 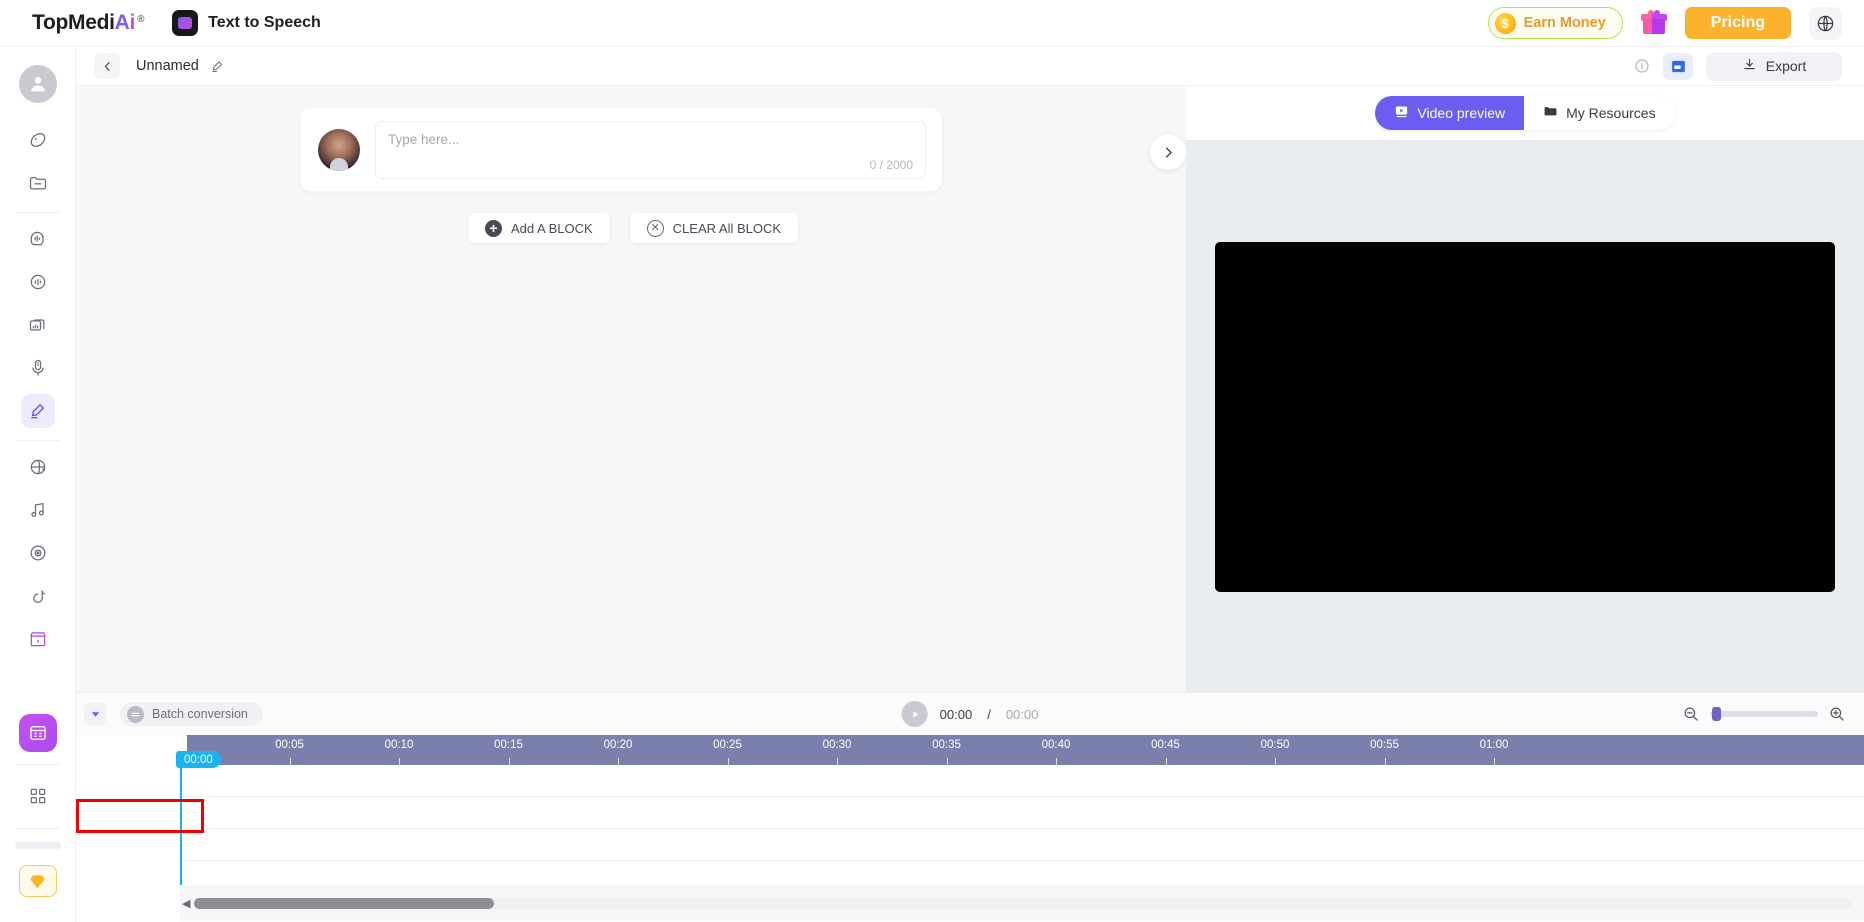 What do you see at coordinates (37, 411) in the screenshot?
I see `sidebar-item-text-to-speech` at bounding box center [37, 411].